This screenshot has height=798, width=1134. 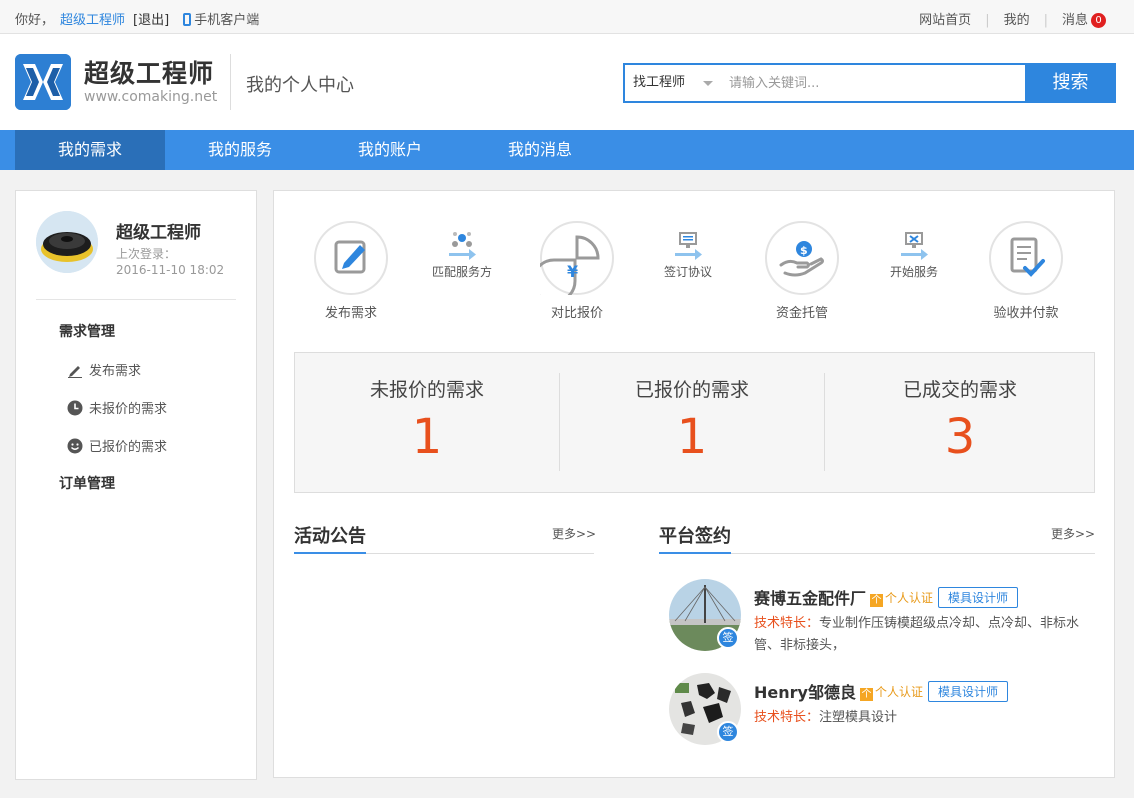 I want to click on stat-quoted: 已报价的需求 1, so click(x=692, y=422).